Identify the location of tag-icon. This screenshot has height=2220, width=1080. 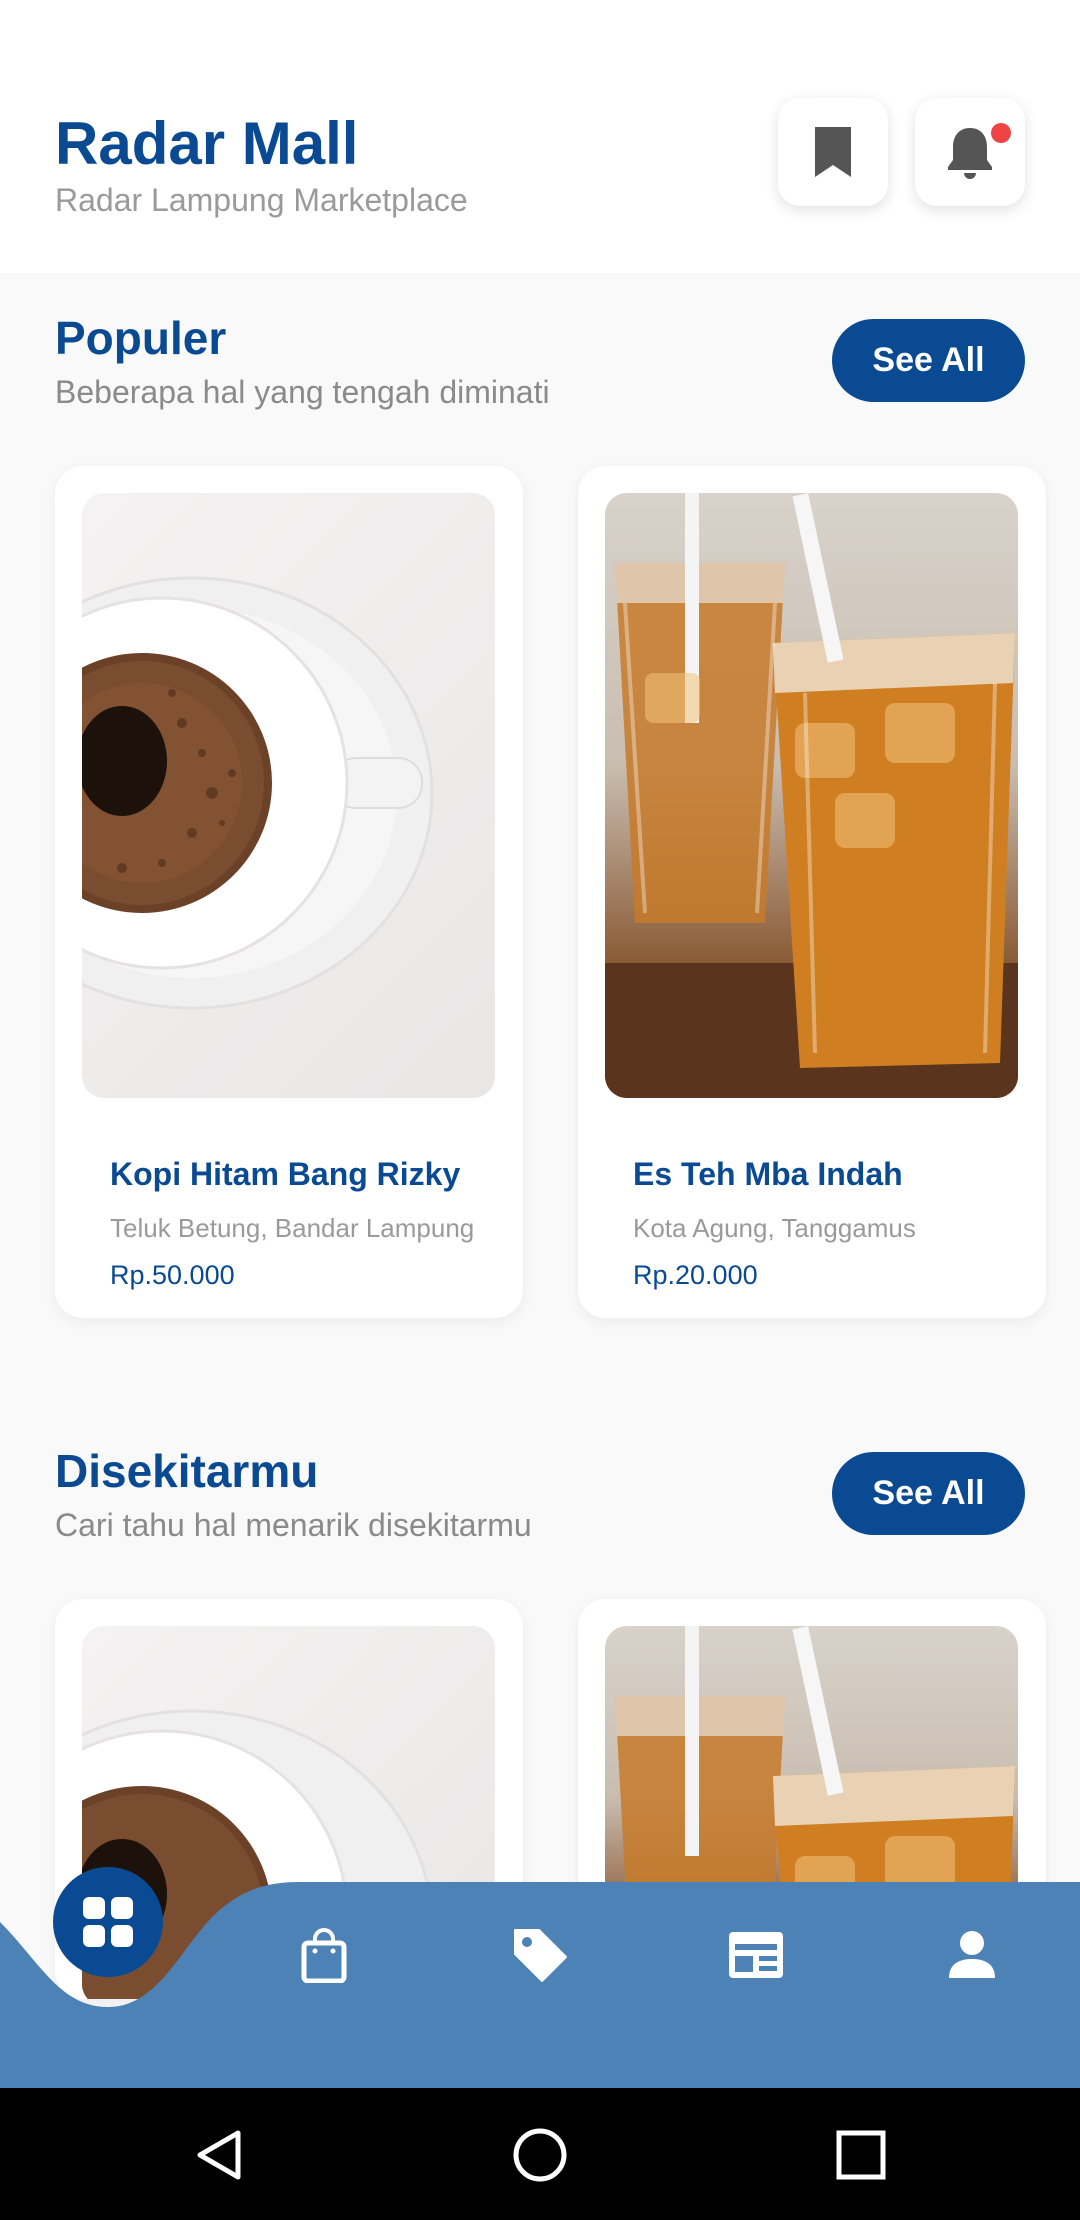
(540, 1955).